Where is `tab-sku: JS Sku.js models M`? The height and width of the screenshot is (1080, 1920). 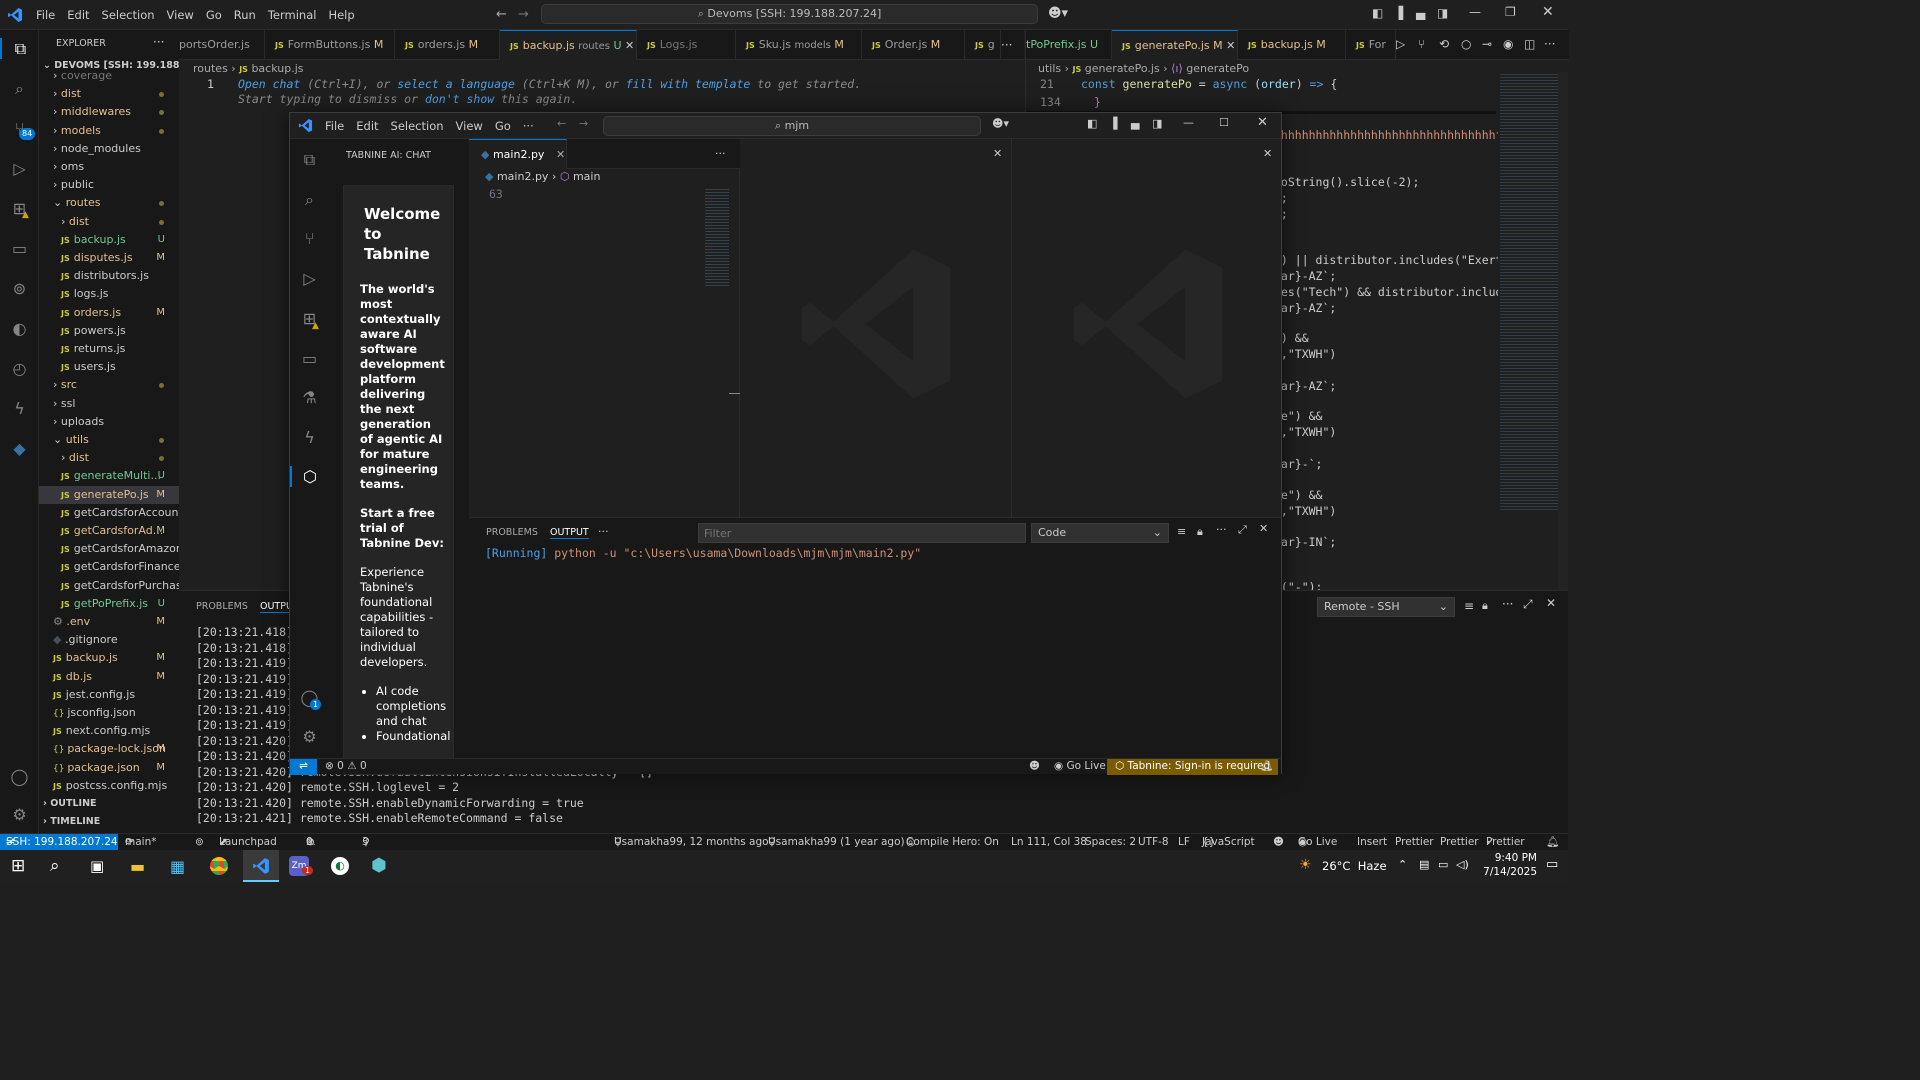
tab-sku: JS Sku.js models M is located at coordinates (799, 45).